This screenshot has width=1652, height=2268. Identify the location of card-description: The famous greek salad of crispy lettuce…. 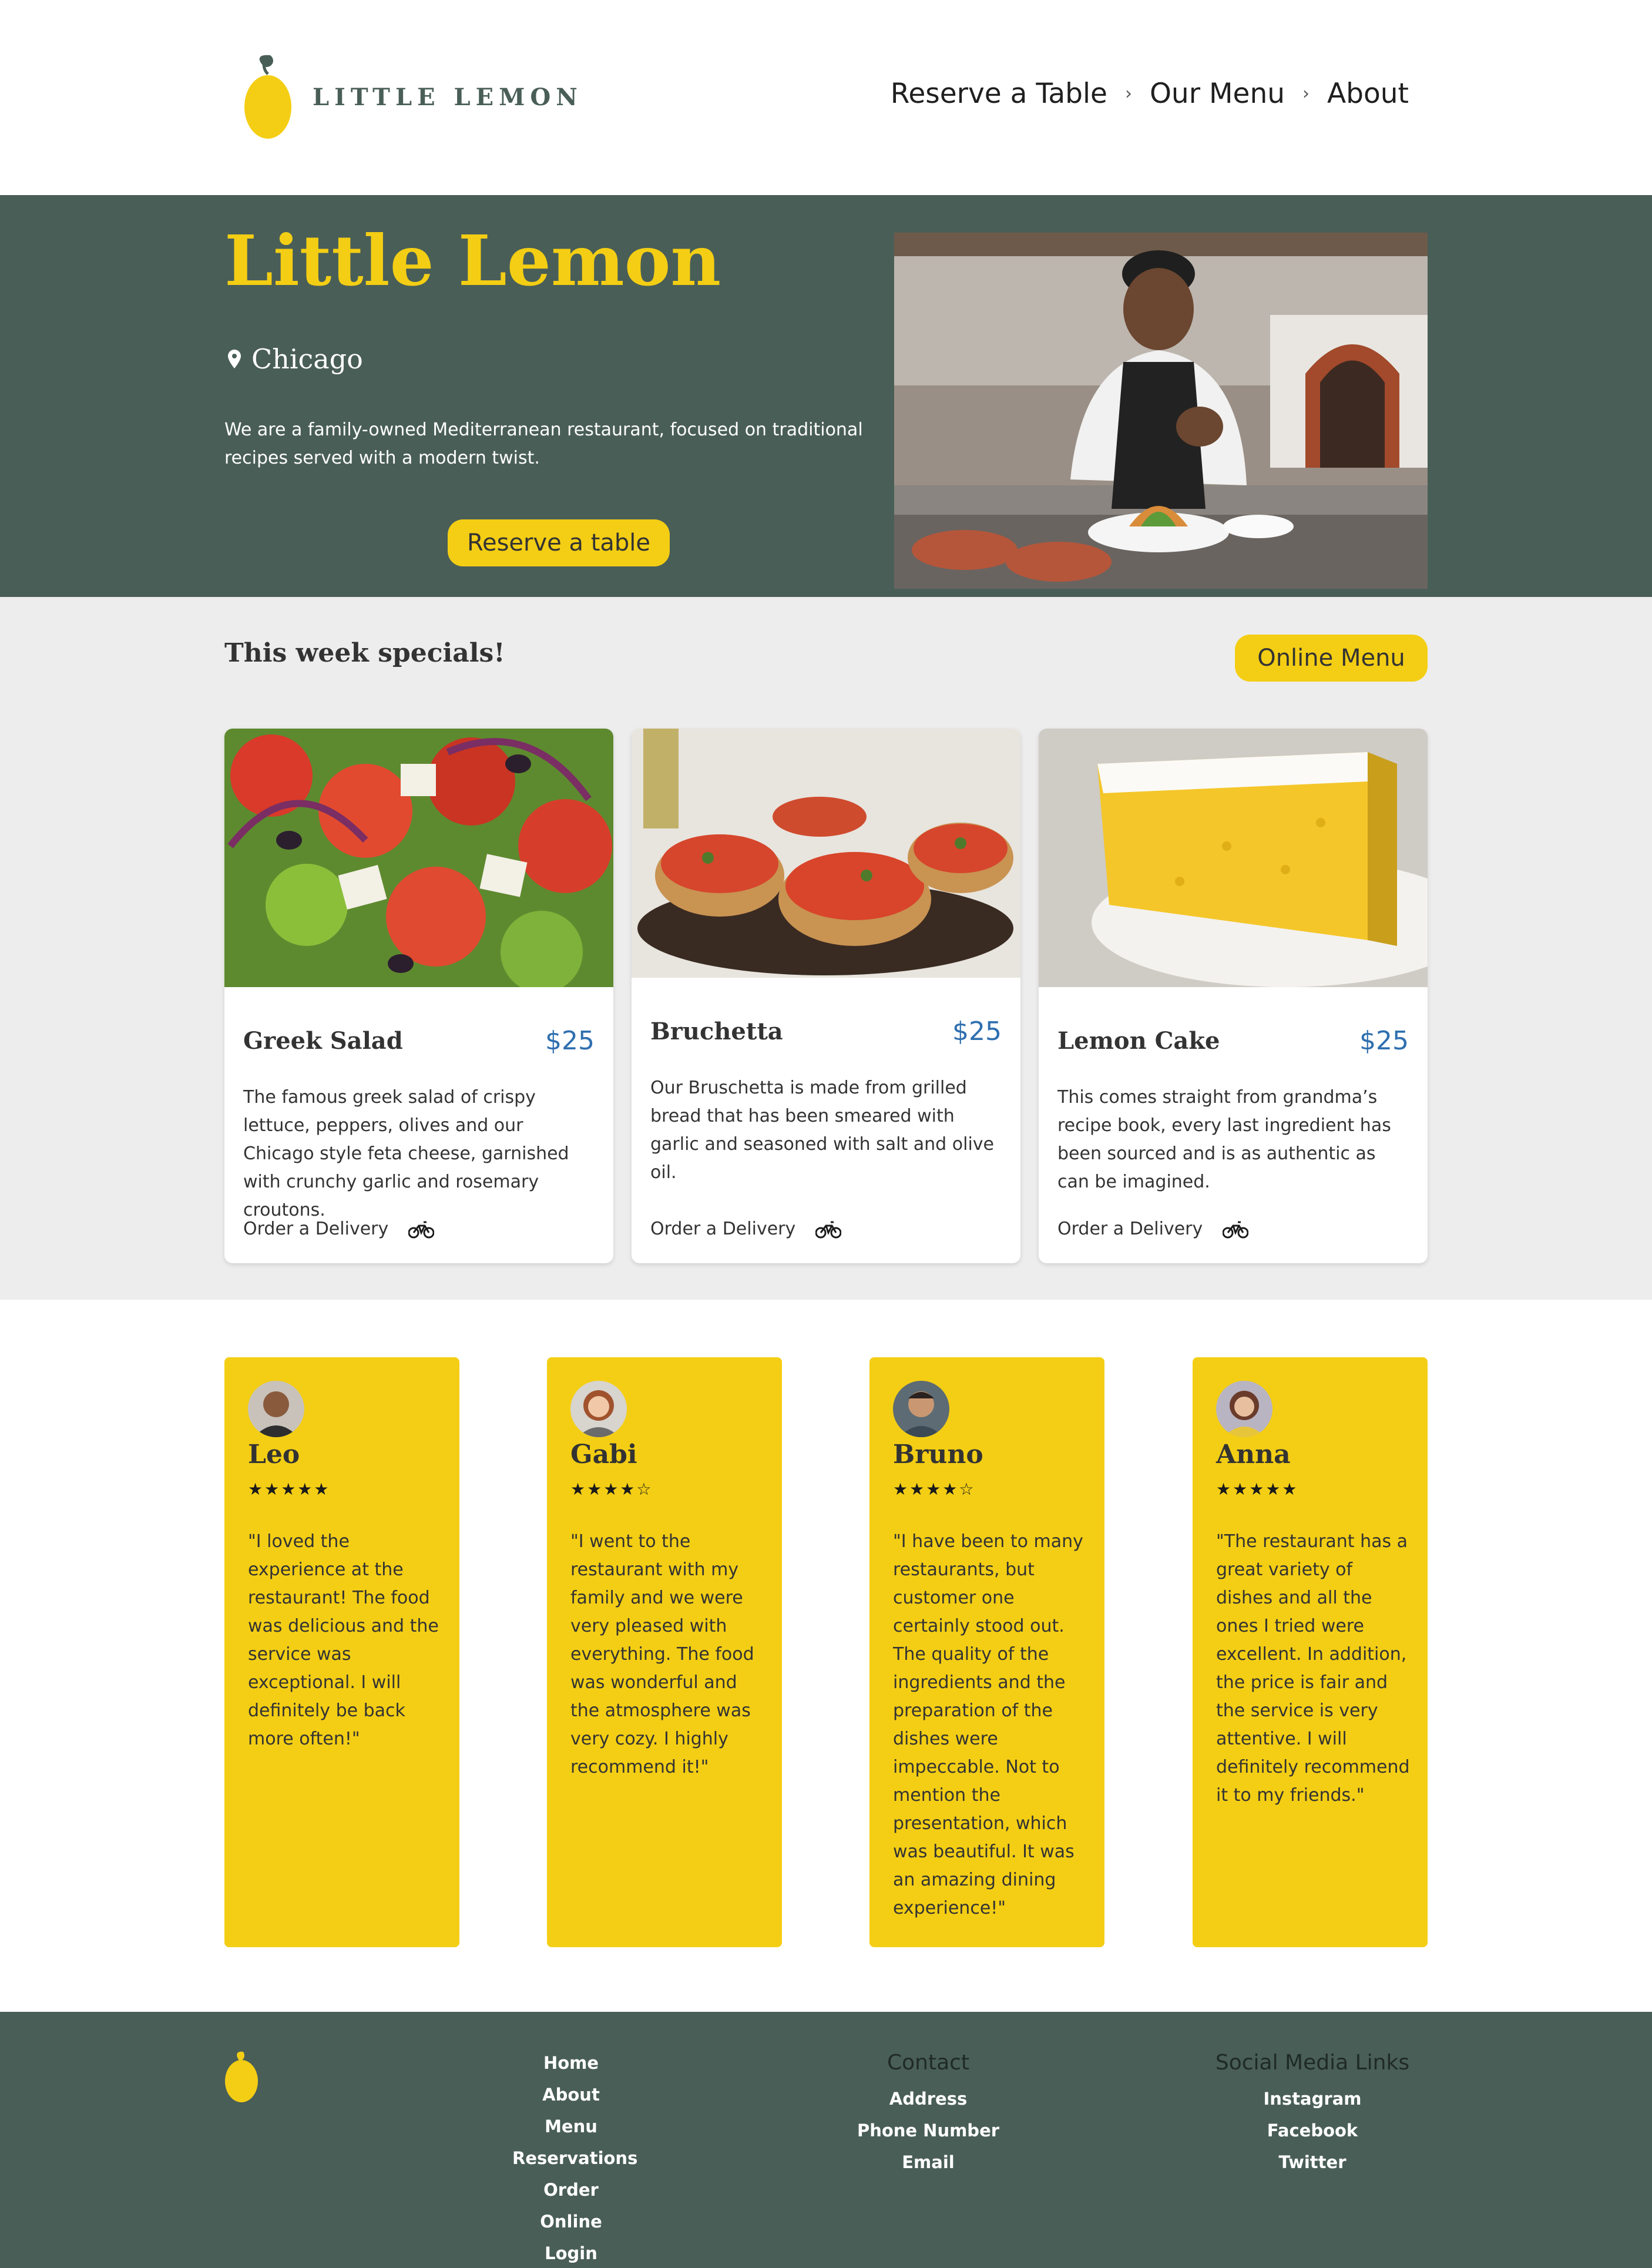
(406, 1153).